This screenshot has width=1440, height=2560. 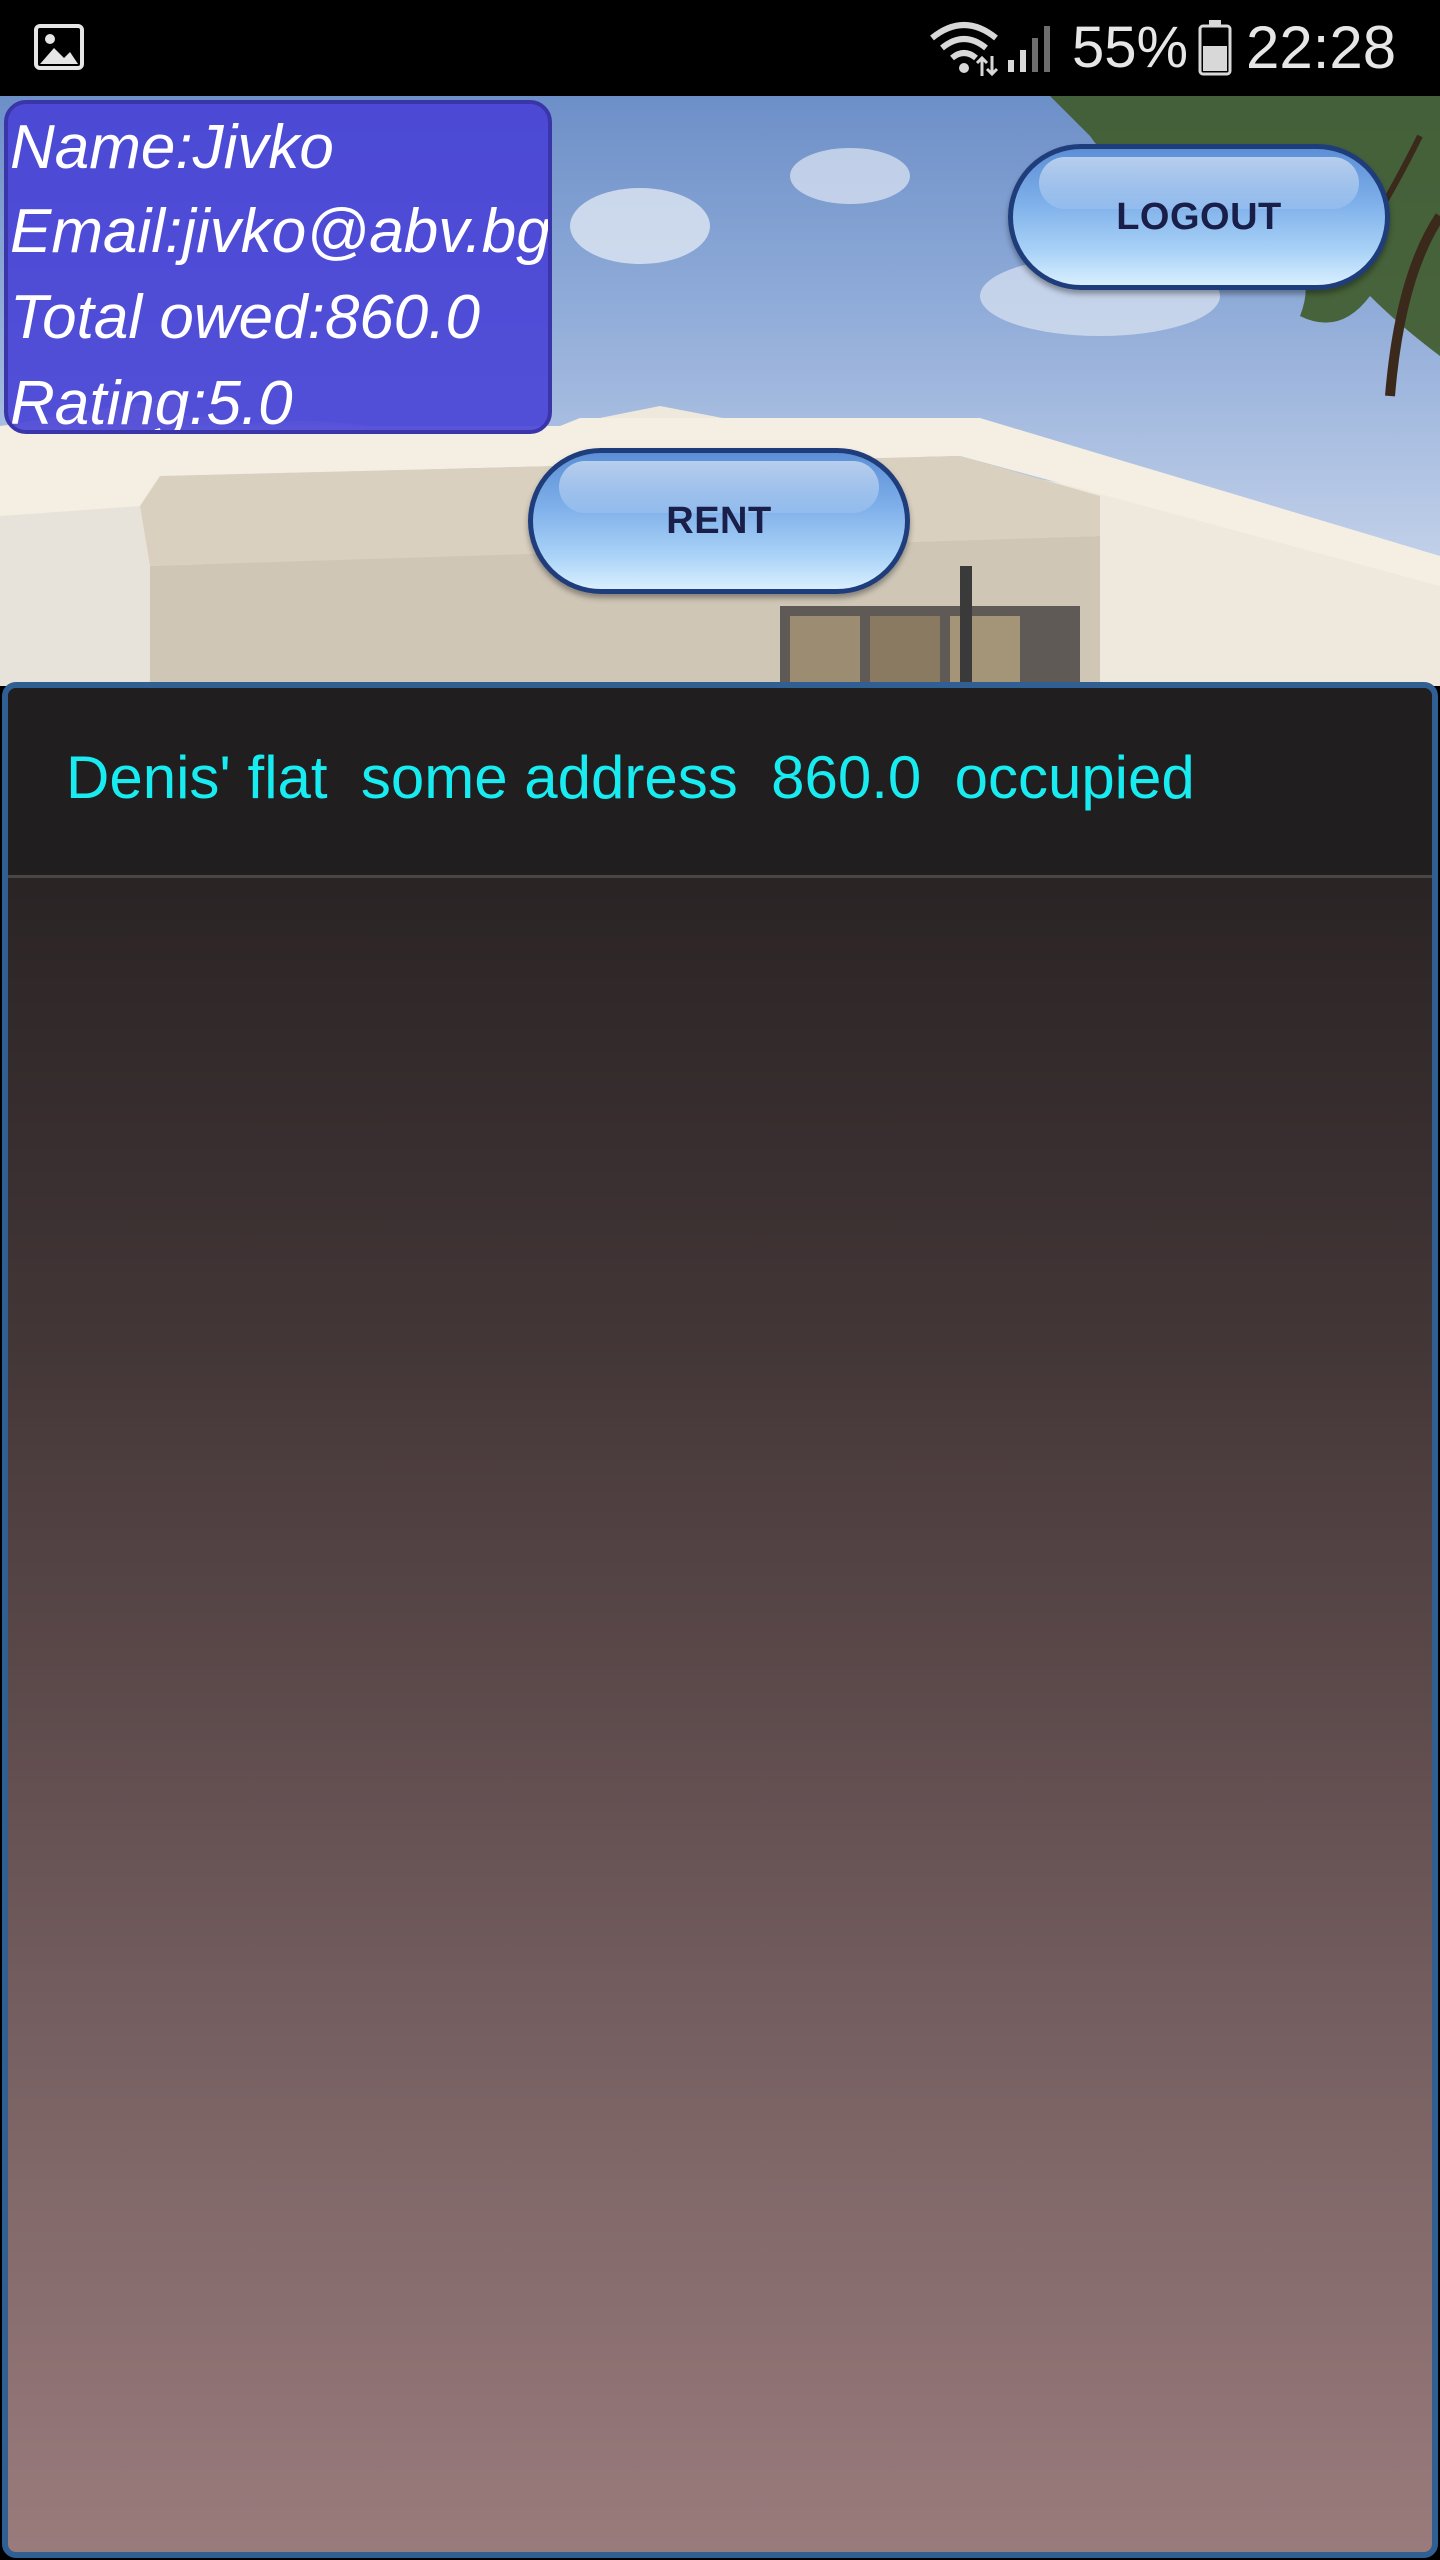 What do you see at coordinates (1130, 47) in the screenshot?
I see `battery-percent: 55%` at bounding box center [1130, 47].